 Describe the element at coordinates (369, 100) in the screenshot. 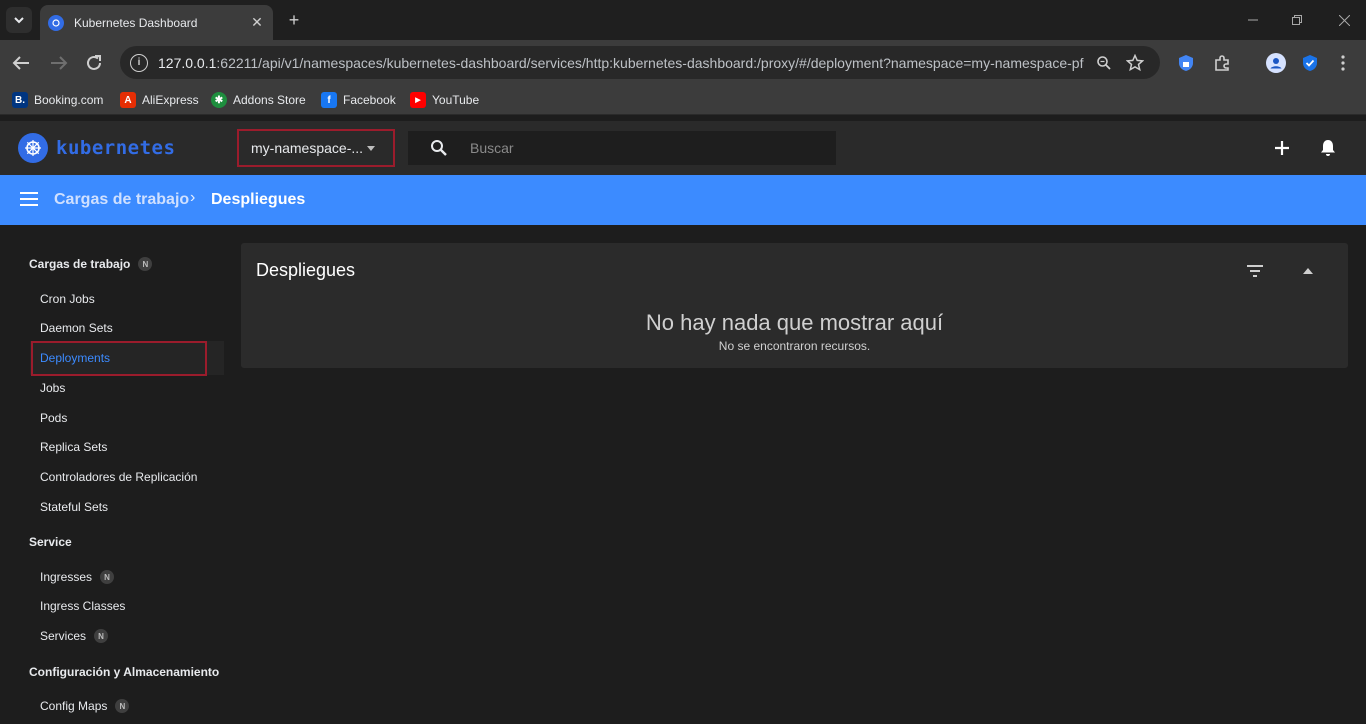

I see `bookmark-label: Facebook` at that location.